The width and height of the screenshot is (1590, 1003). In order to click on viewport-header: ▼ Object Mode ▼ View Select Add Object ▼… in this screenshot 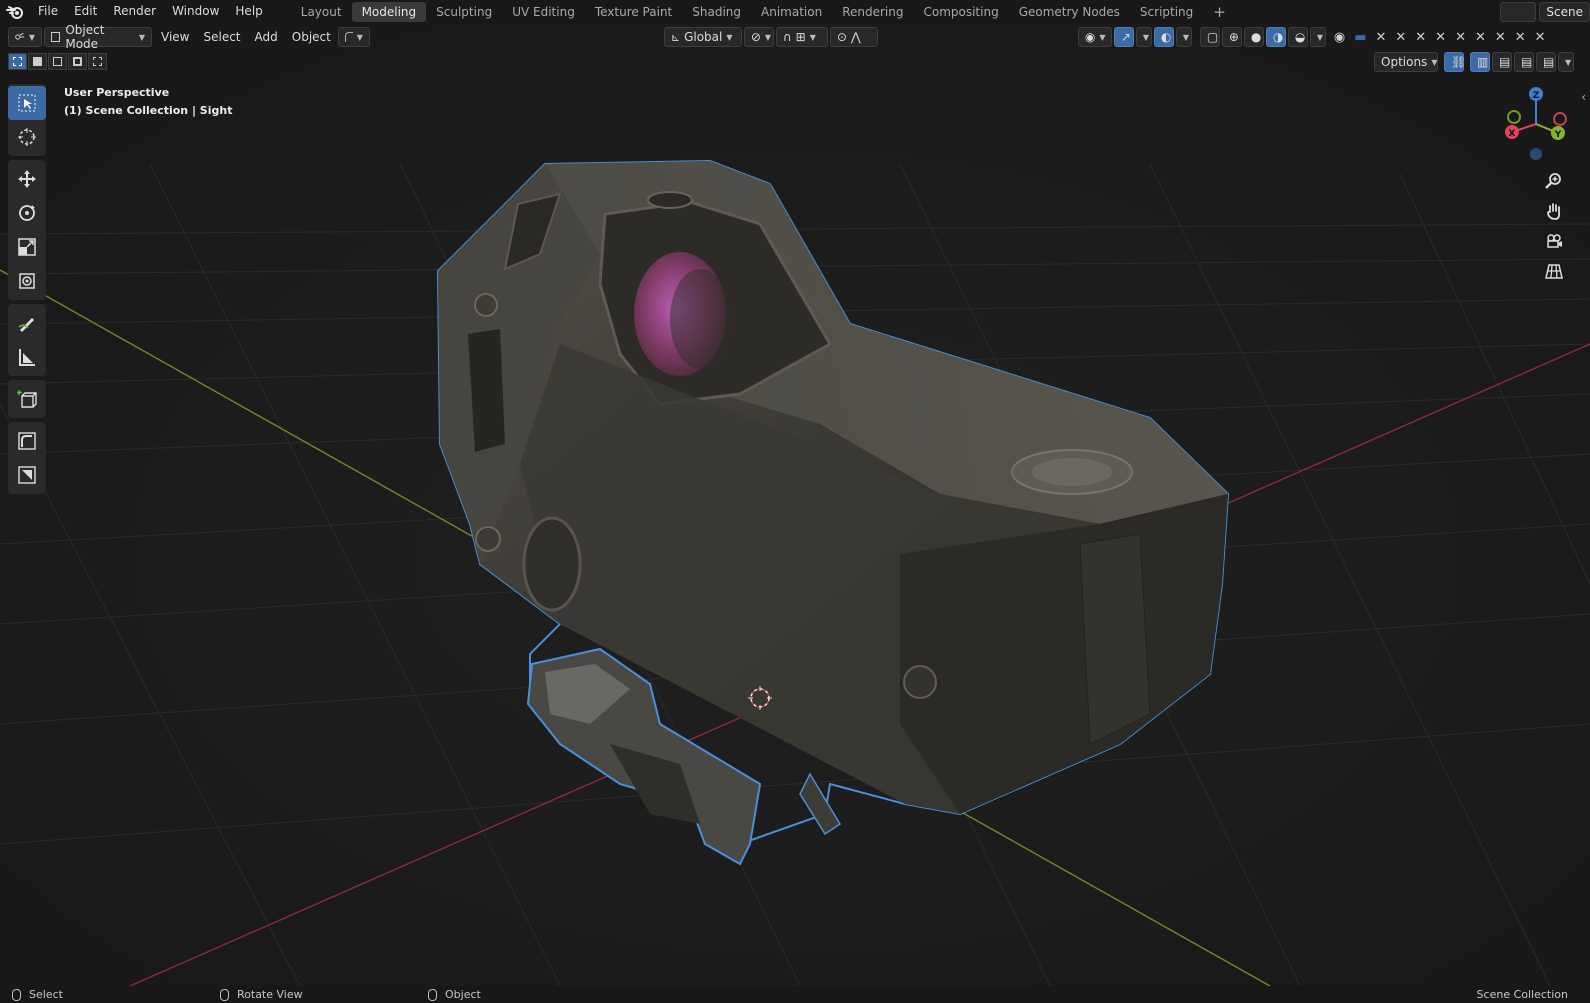, I will do `click(795, 37)`.